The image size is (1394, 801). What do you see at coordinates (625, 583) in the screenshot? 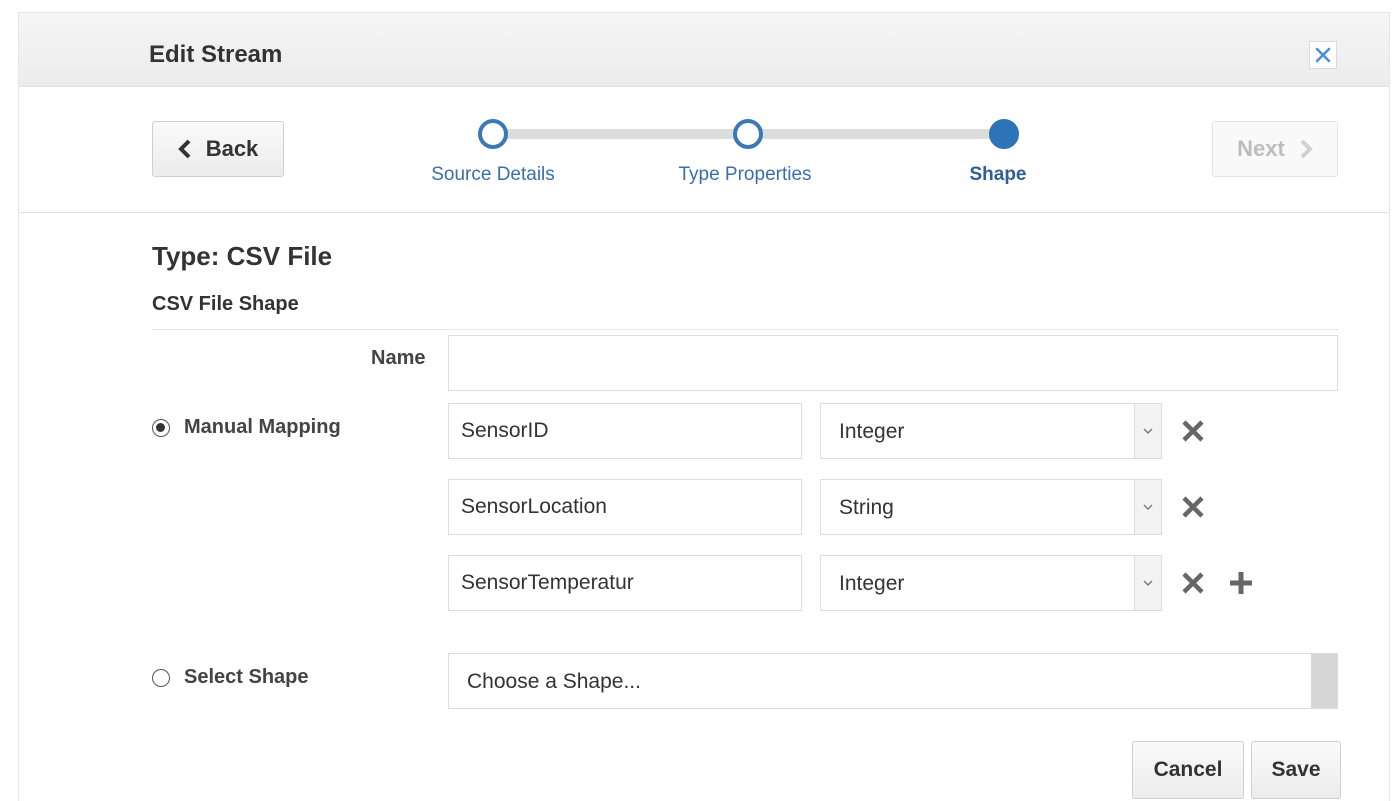
I see `field-name-input-3: SensorTemperatur` at bounding box center [625, 583].